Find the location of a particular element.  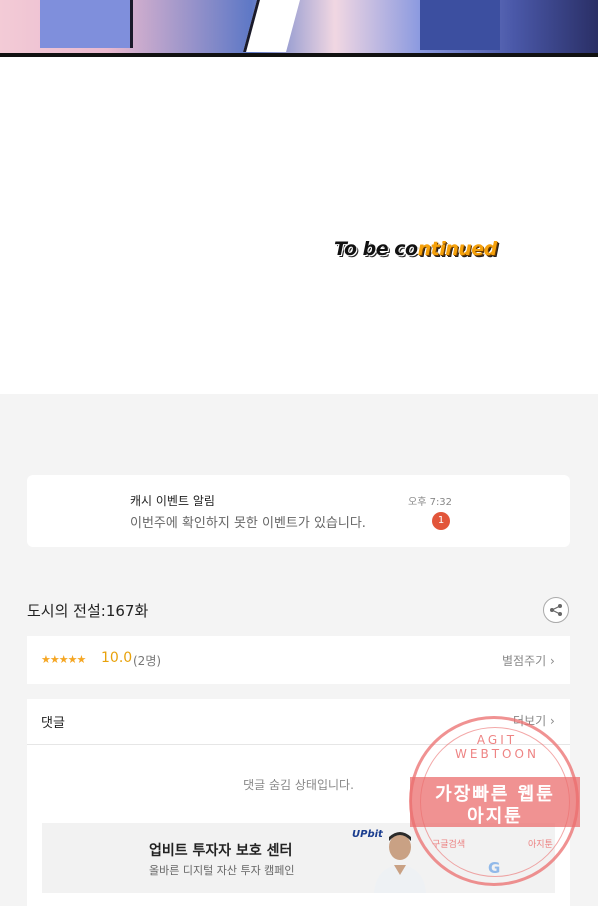

share-button is located at coordinates (556, 610).